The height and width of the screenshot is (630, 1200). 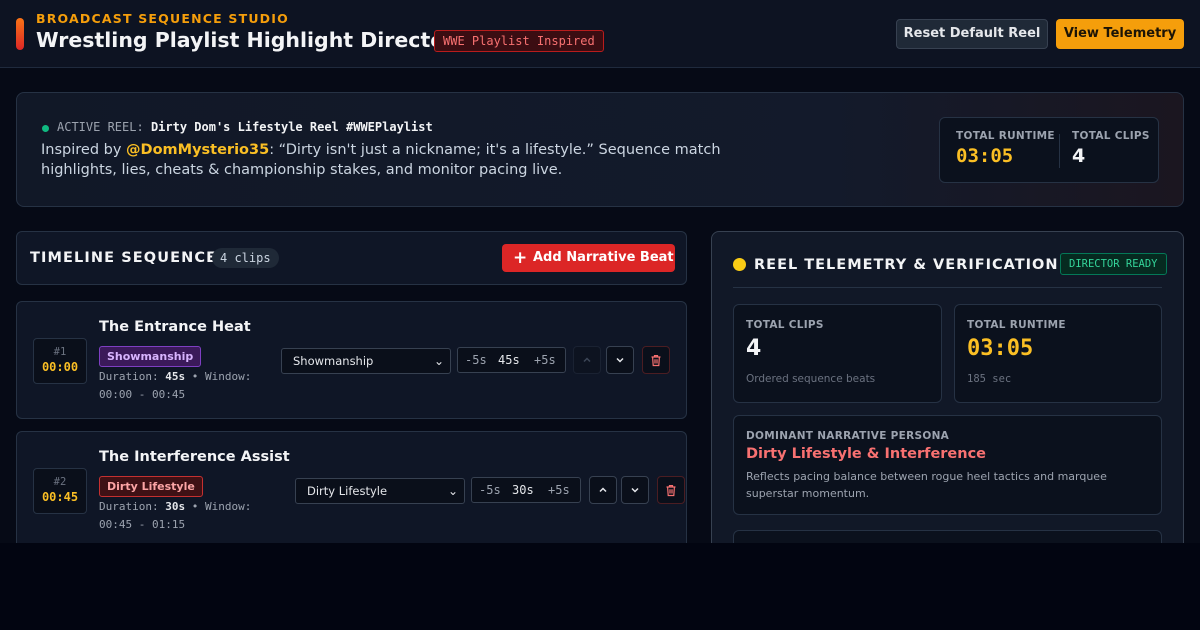 What do you see at coordinates (519, 41) in the screenshot?
I see `inspiration-badge: WWE Playlist Inspired` at bounding box center [519, 41].